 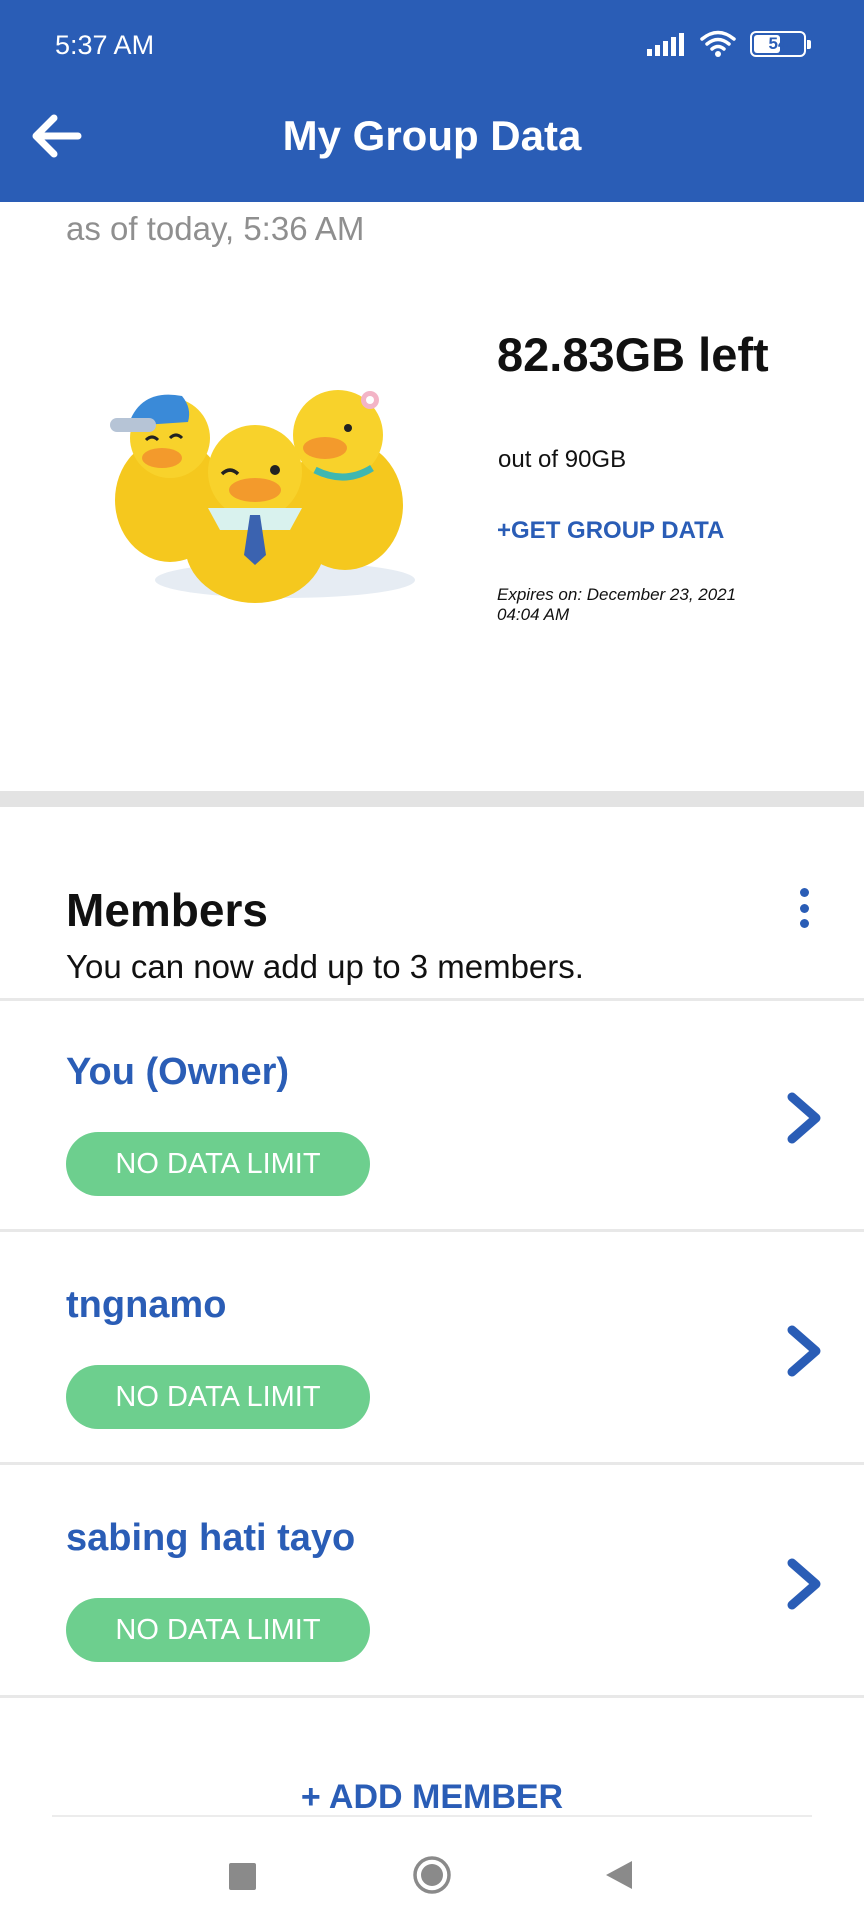 What do you see at coordinates (619, 1875) in the screenshot?
I see `back-icon` at bounding box center [619, 1875].